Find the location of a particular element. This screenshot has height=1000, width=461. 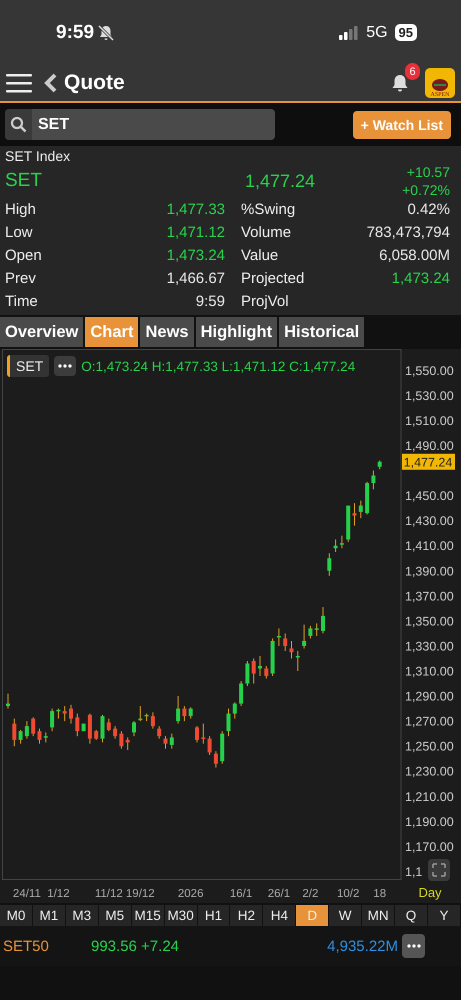

battery-level: 95 is located at coordinates (405, 32).